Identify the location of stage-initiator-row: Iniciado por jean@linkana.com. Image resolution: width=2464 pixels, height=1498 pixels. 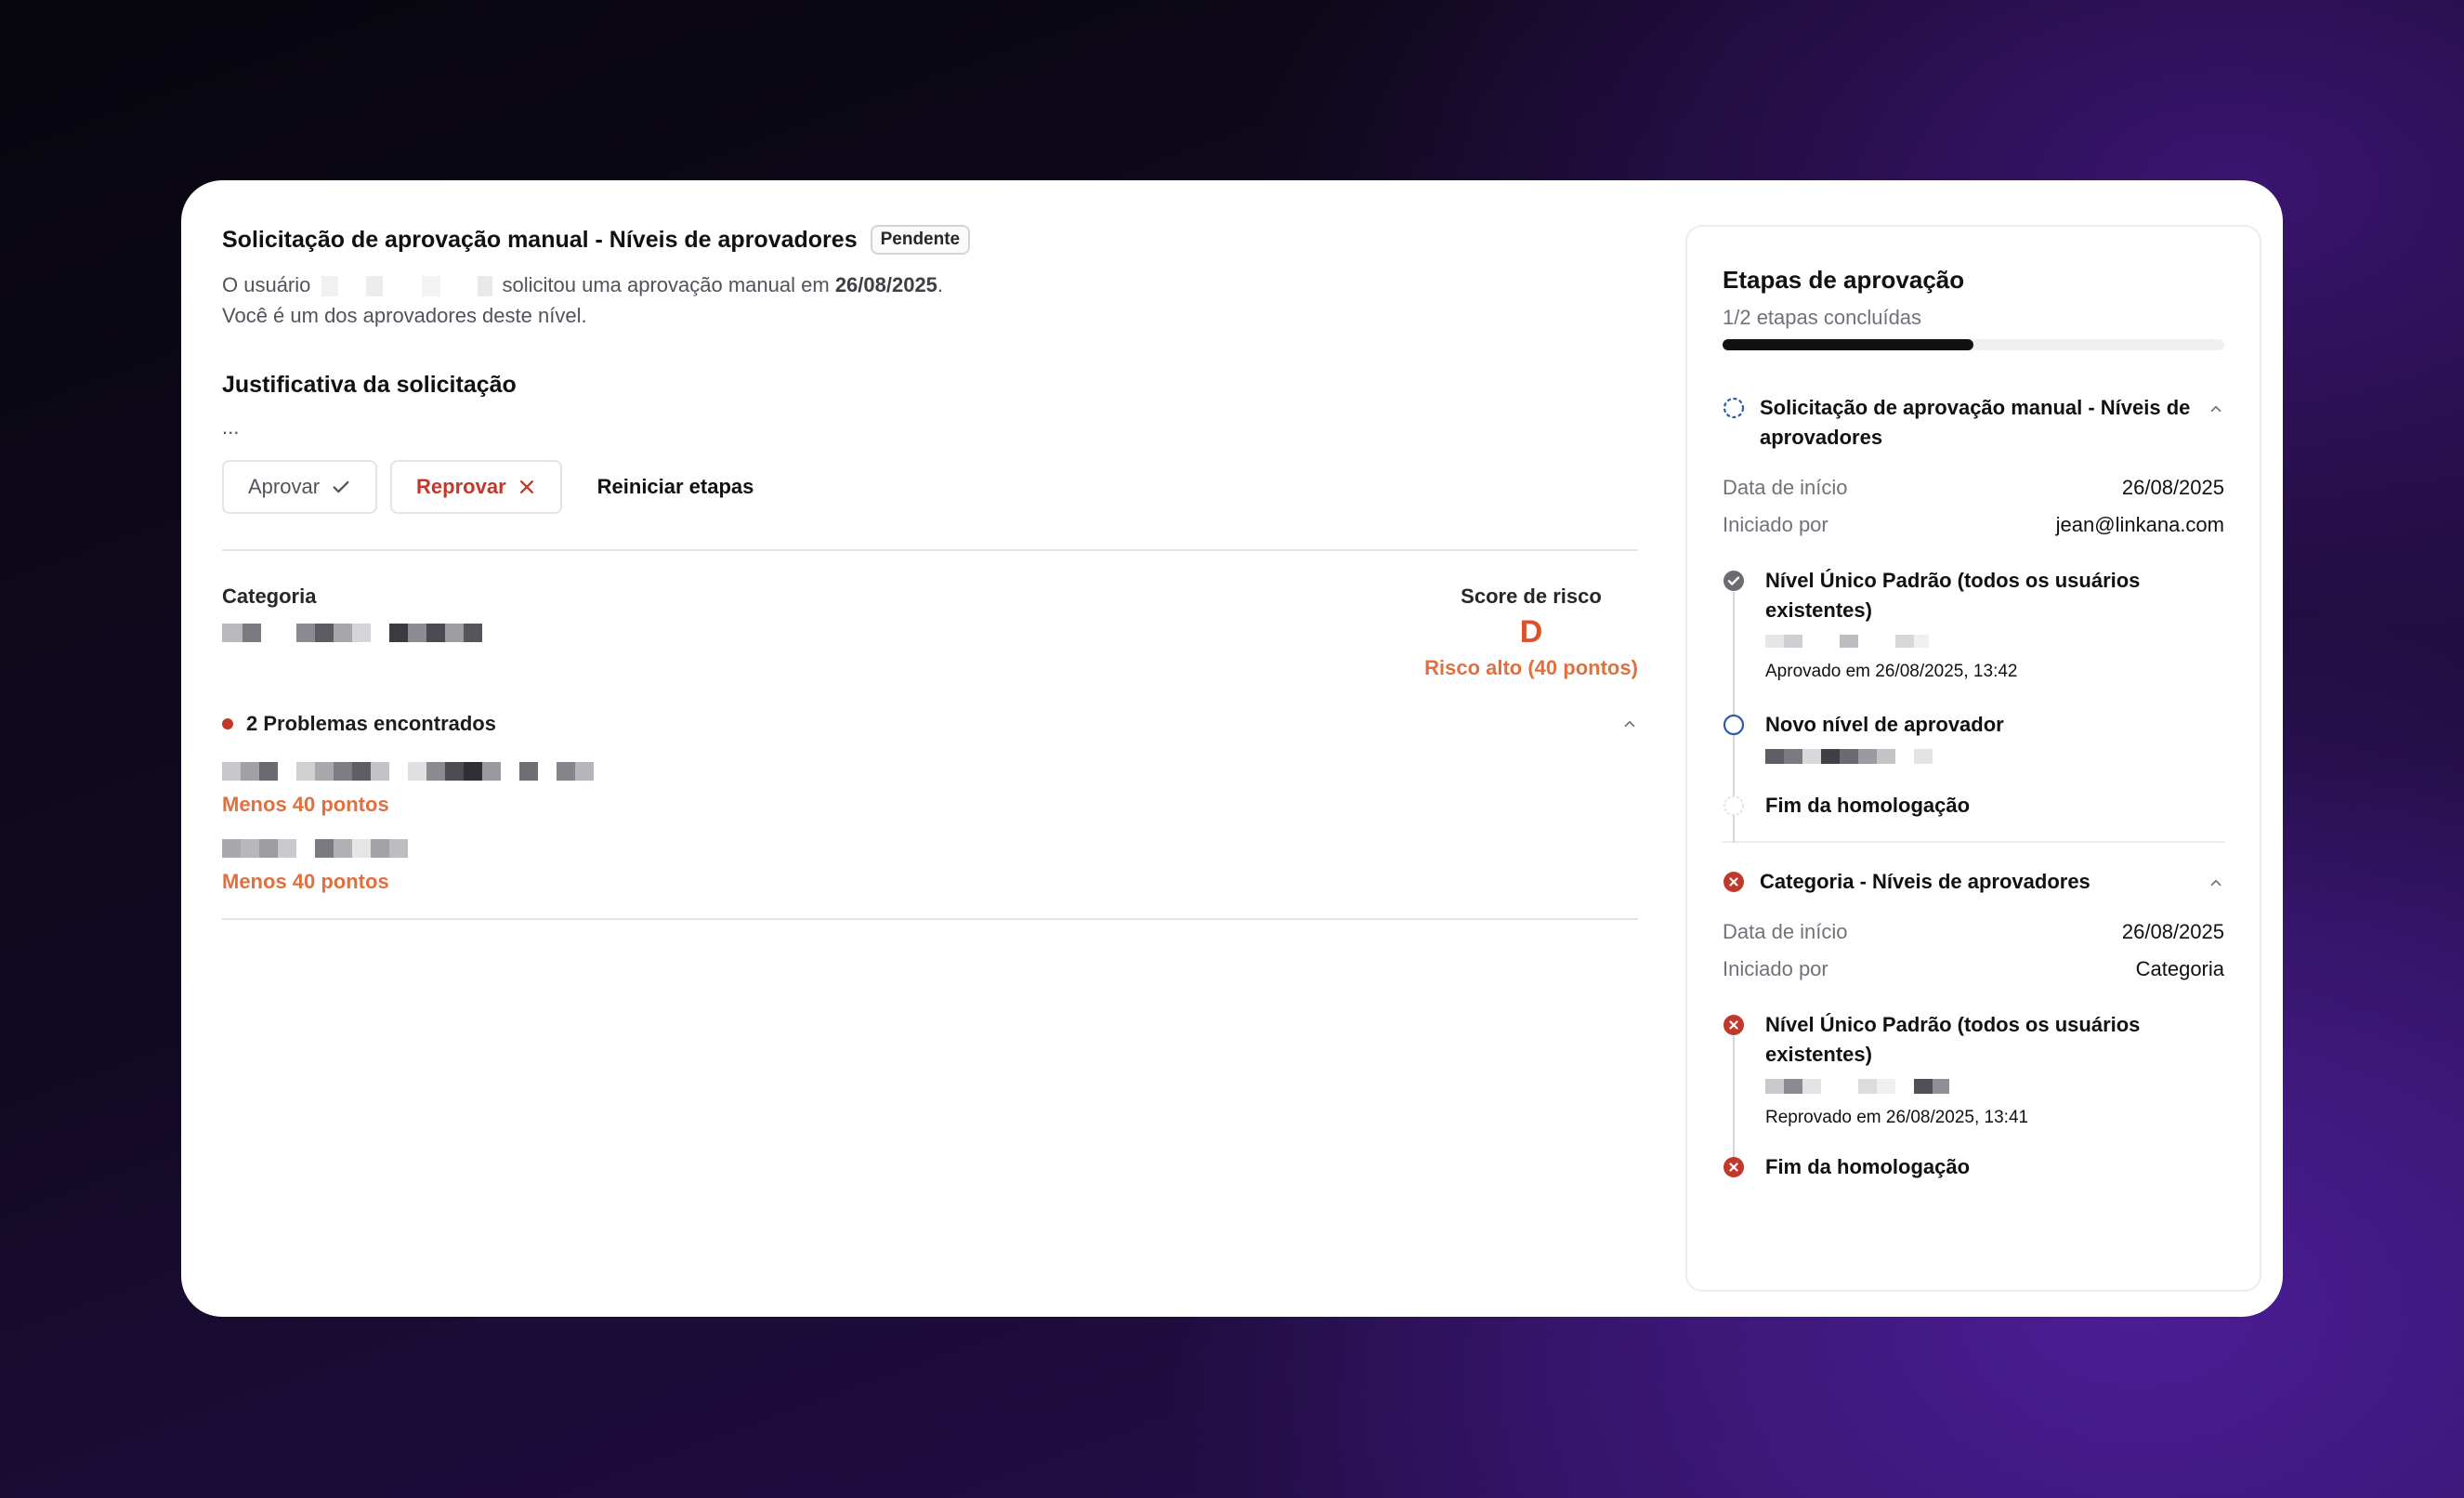
(1974, 525).